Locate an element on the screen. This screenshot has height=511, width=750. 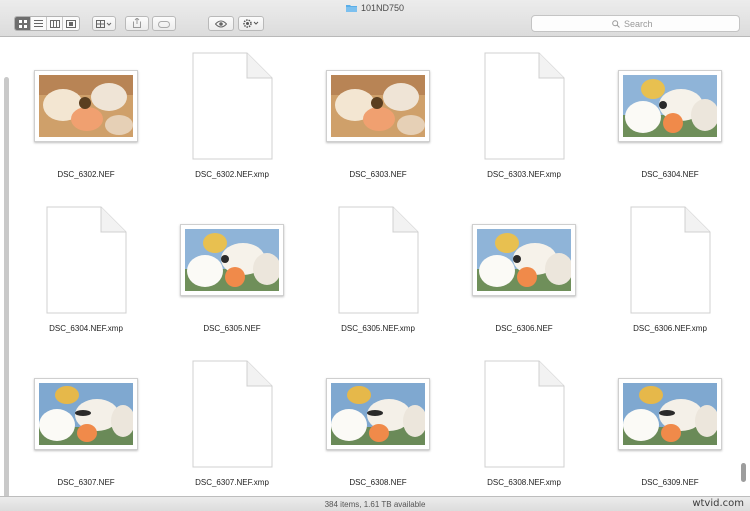
file-name: DSC_6305.NEF is located at coordinates (232, 328).